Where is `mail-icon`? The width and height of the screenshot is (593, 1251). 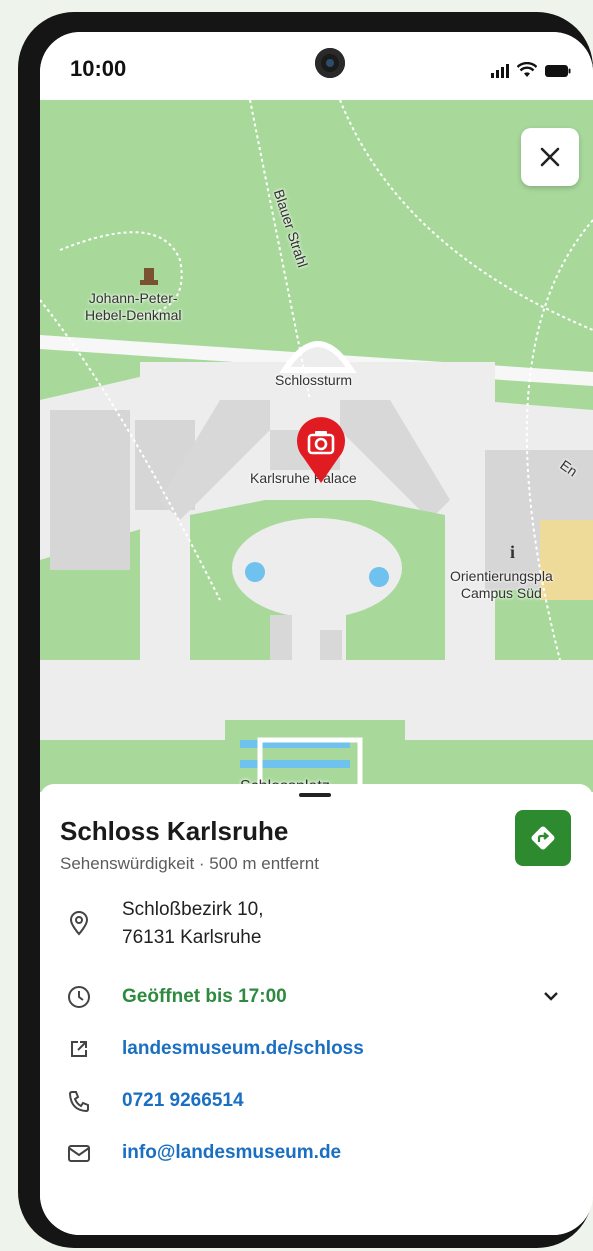
mail-icon is located at coordinates (79, 1153).